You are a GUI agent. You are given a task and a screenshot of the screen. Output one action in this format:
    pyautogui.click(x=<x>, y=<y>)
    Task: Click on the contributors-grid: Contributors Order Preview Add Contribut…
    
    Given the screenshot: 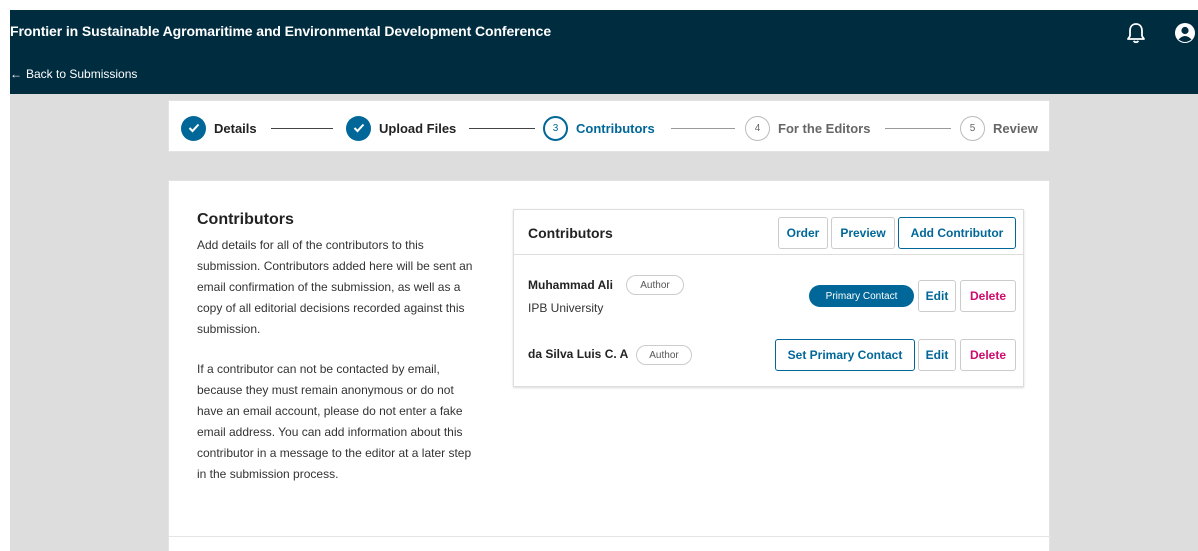 What is the action you would take?
    pyautogui.click(x=768, y=298)
    